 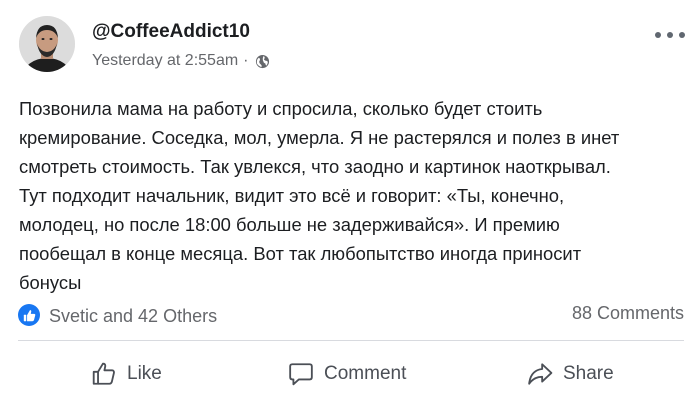 I want to click on share-button: Share, so click(x=570, y=374).